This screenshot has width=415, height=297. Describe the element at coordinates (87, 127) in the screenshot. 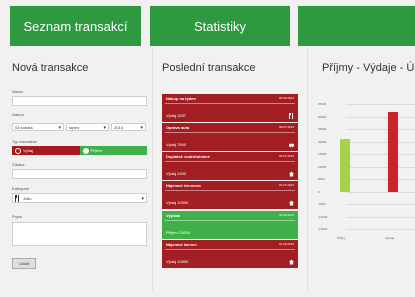

I see `date-month-select: srpen ▾` at that location.